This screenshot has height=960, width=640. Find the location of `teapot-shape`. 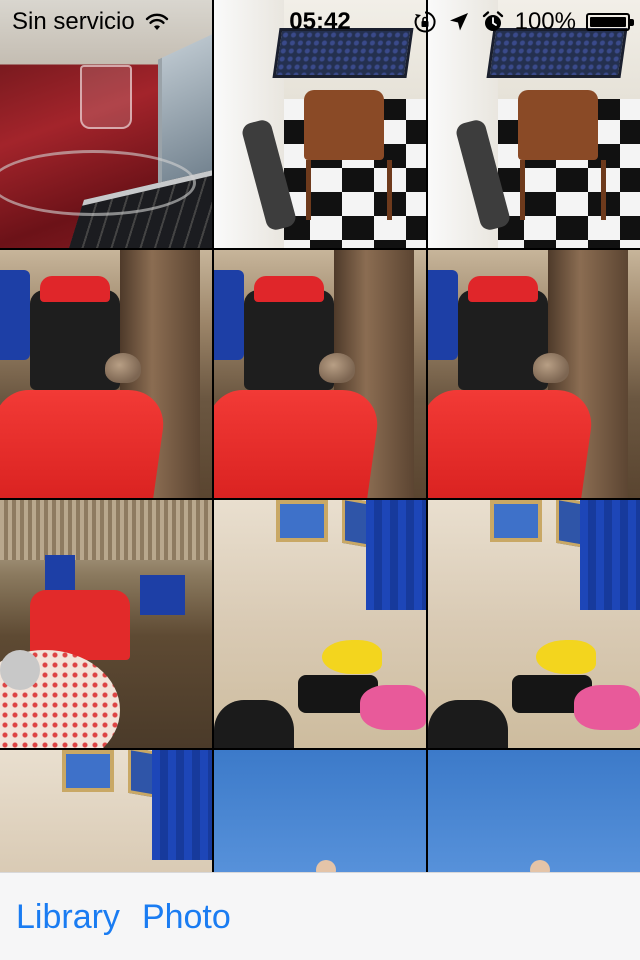

teapot-shape is located at coordinates (20, 670).